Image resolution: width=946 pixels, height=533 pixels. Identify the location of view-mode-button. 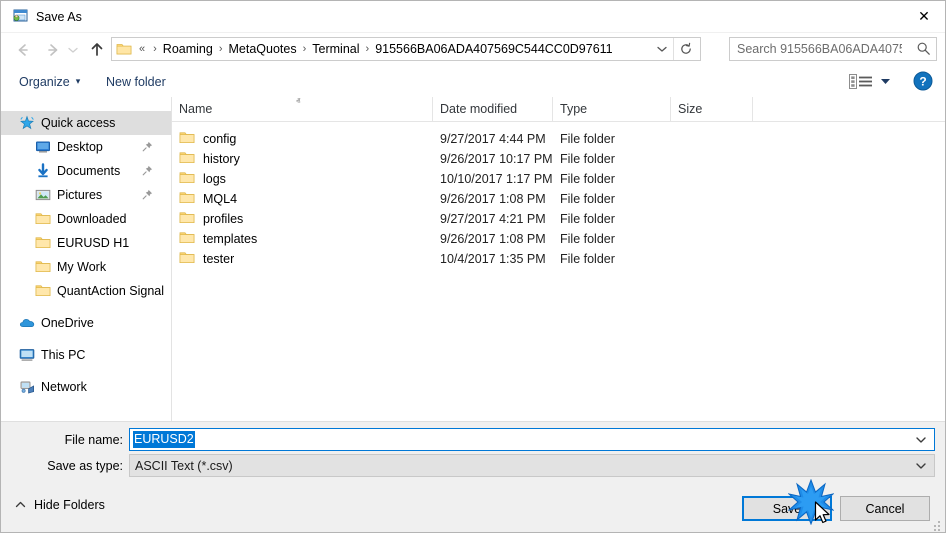
(862, 81).